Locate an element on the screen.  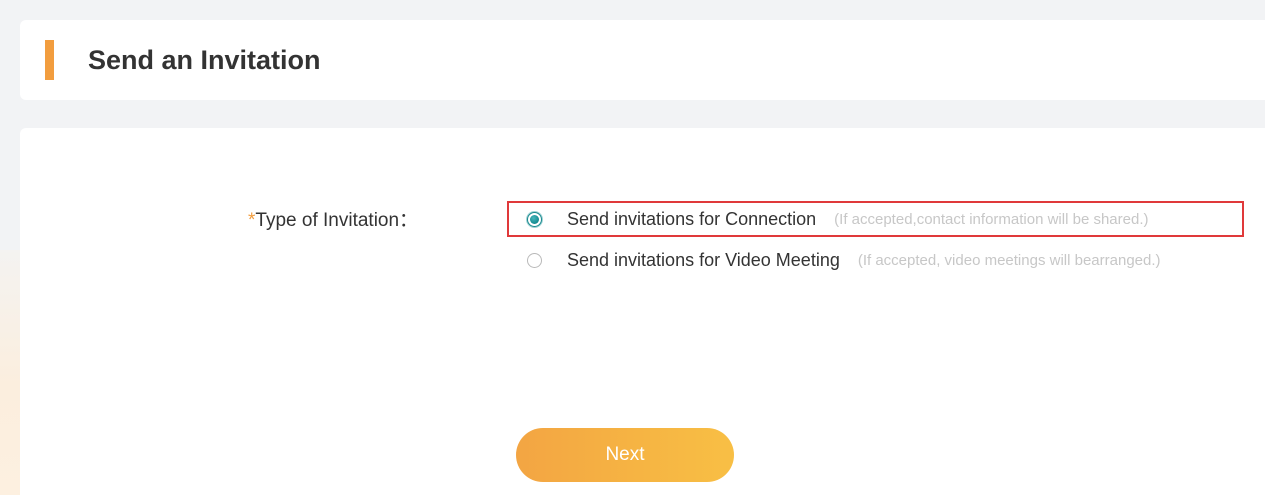
invitation-type-label-text: Type of Invitation： is located at coordinates (337, 220).